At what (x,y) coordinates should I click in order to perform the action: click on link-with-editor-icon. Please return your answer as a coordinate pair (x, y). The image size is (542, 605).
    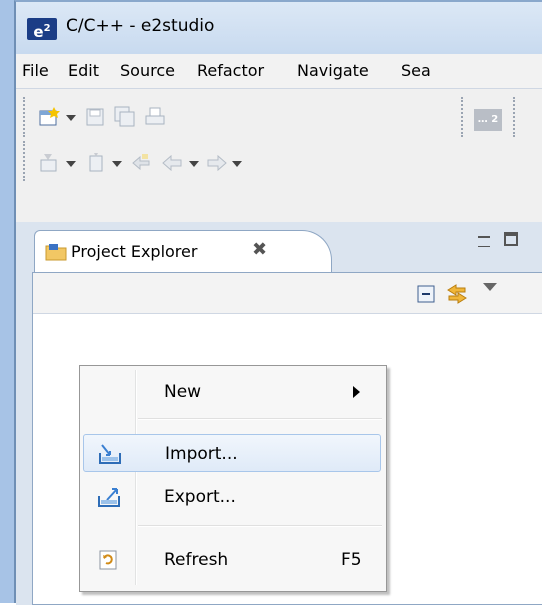
    Looking at the image, I should click on (457, 294).